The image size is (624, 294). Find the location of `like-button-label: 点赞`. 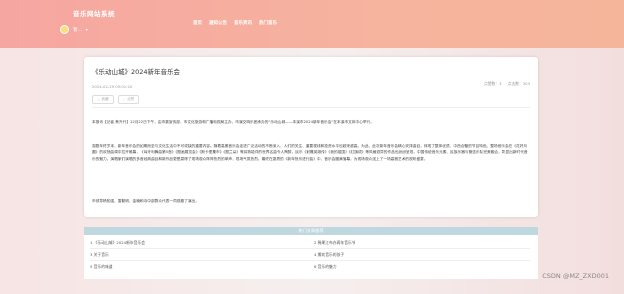

like-button-label: 点赞 is located at coordinates (131, 99).